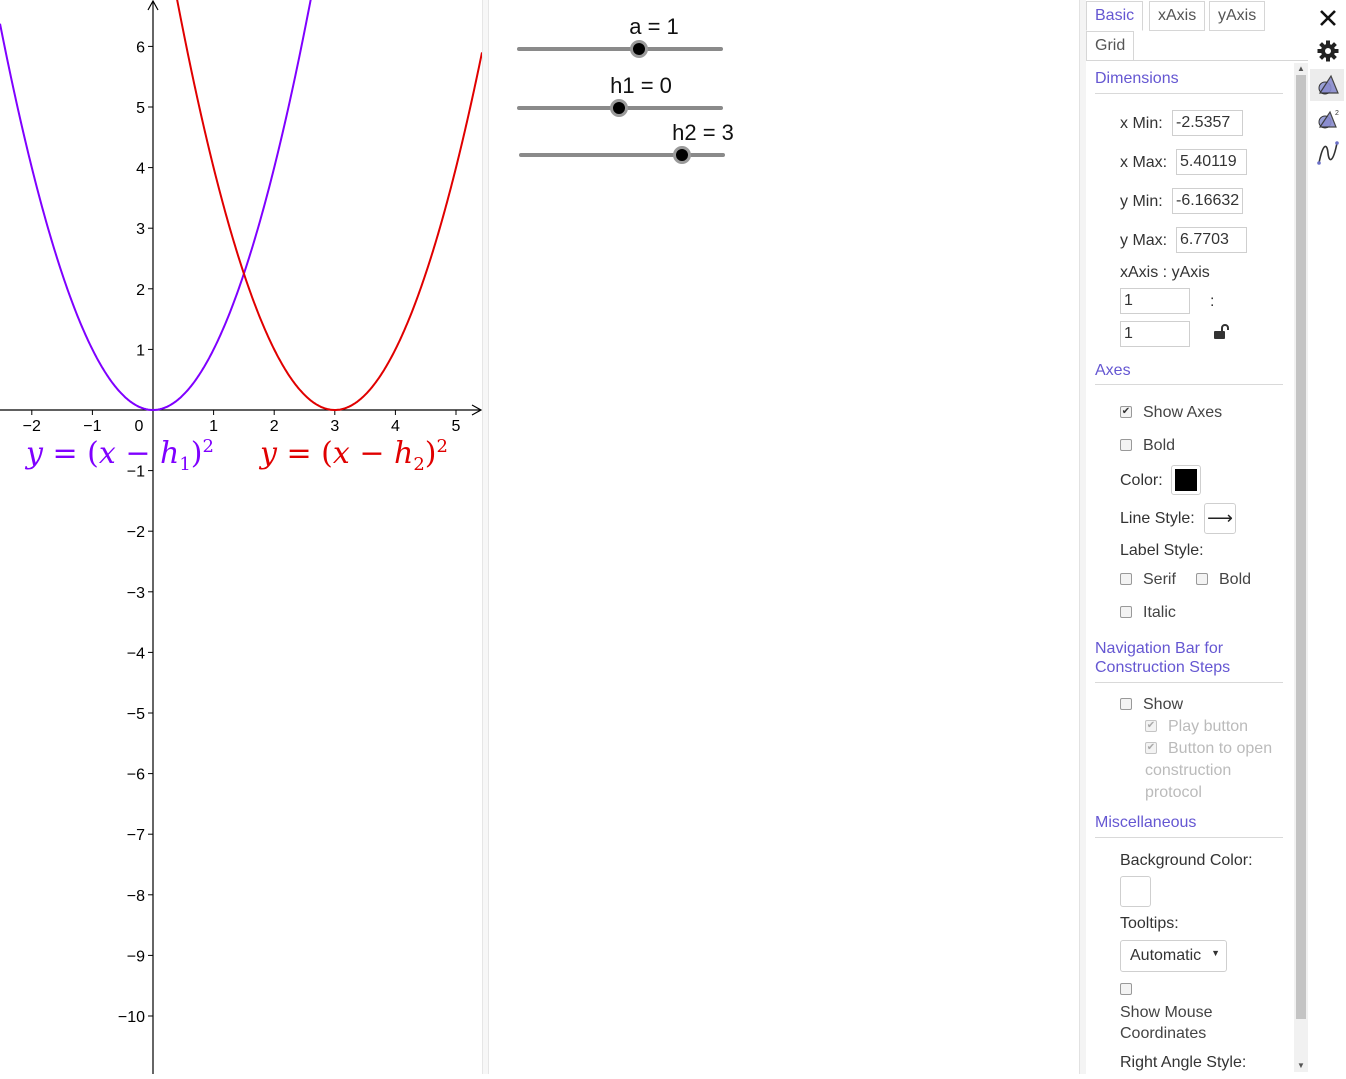 The width and height of the screenshot is (1346, 1079). Describe the element at coordinates (442, 446) in the screenshot. I see `label-g-sup: 2` at that location.